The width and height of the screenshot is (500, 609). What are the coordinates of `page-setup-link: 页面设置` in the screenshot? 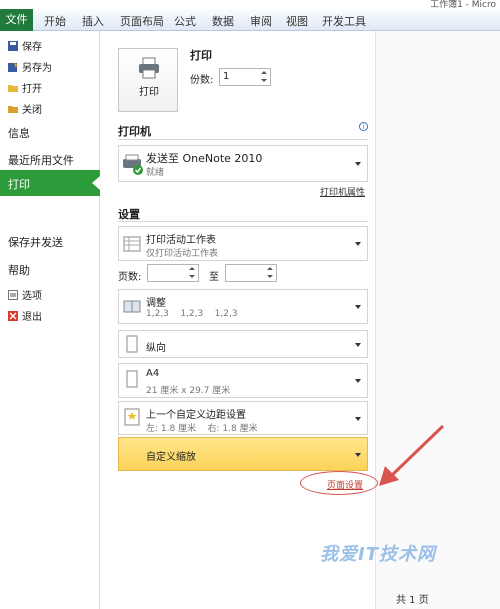 It's located at (345, 484).